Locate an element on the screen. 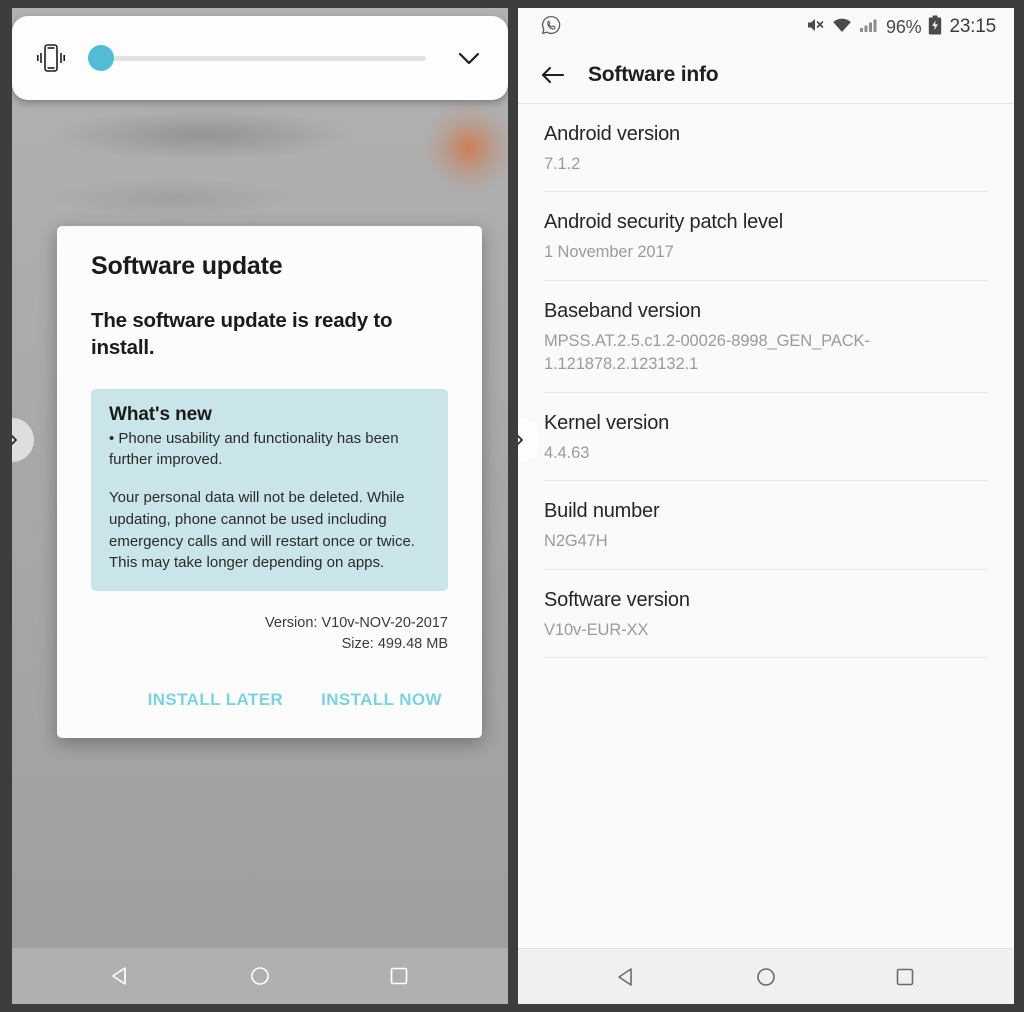 This screenshot has height=1012, width=1024. slider-track is located at coordinates (257, 58).